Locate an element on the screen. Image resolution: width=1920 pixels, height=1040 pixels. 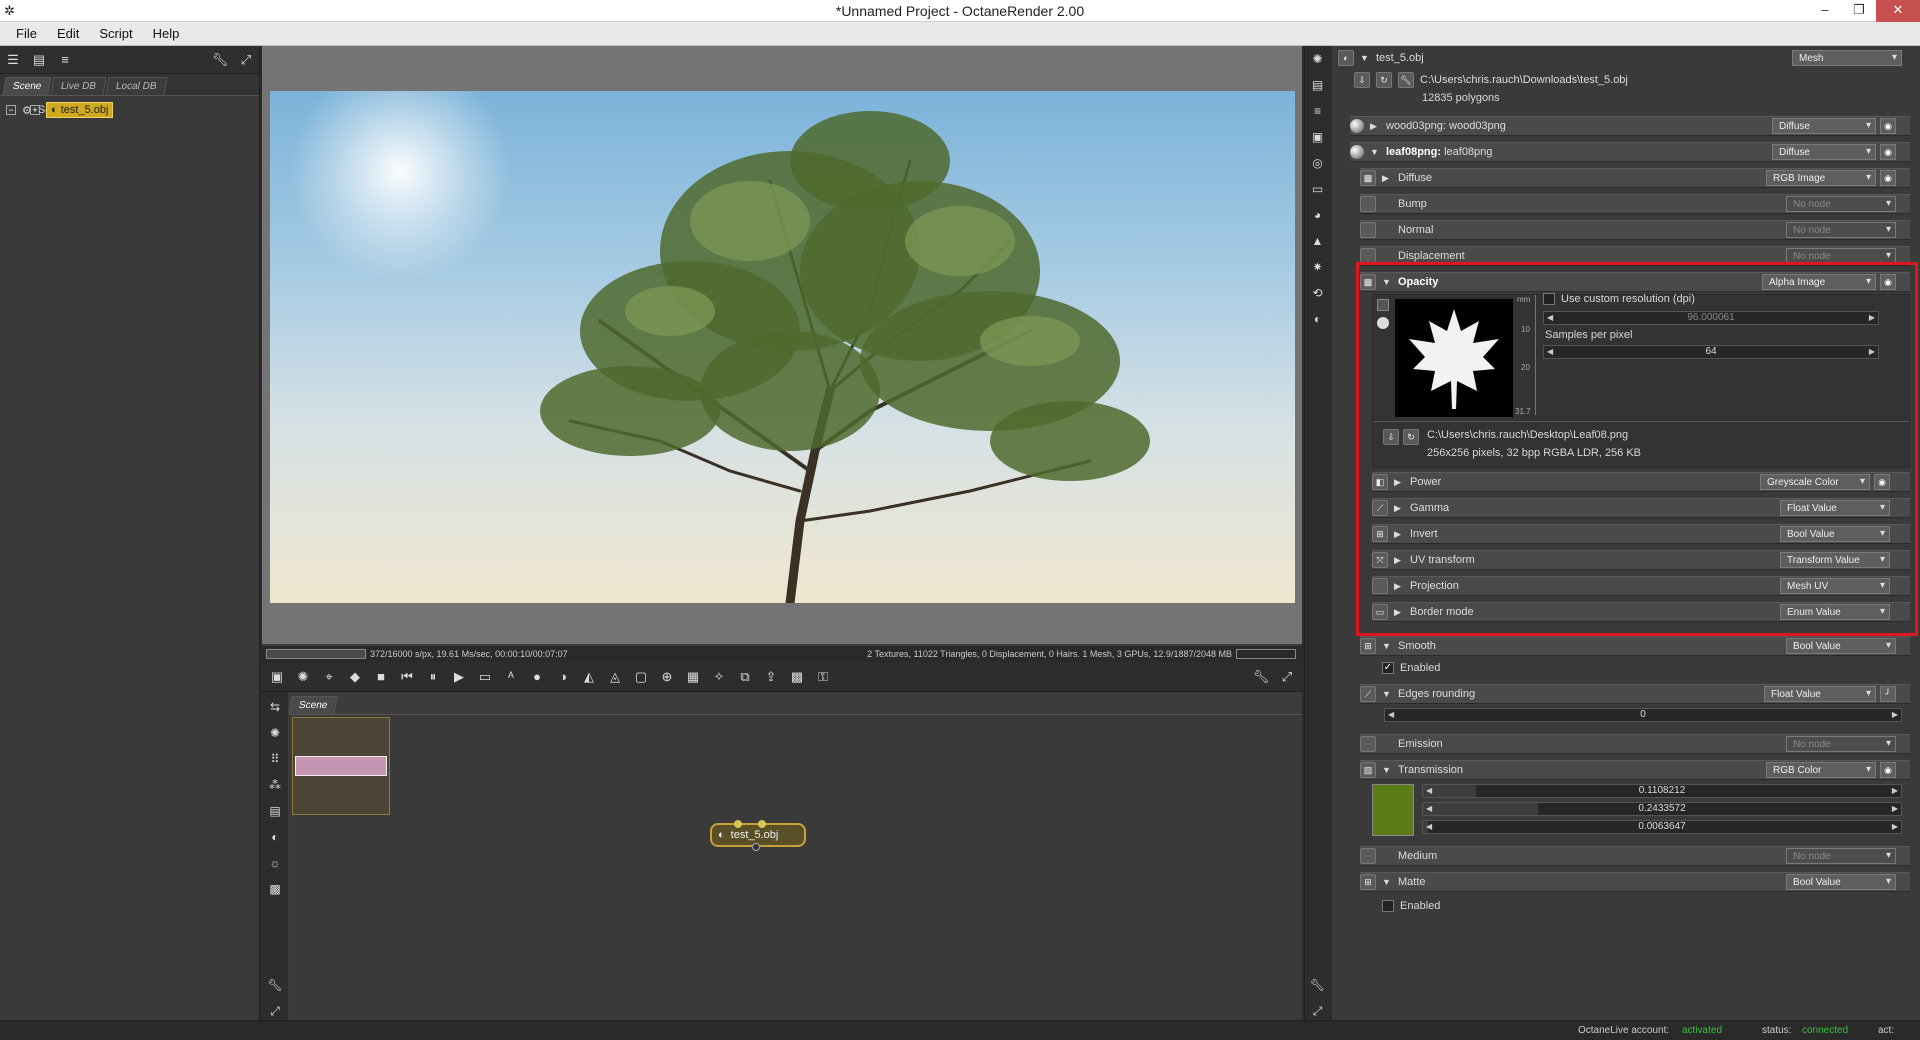
recenter-icon: ✺ is located at coordinates (303, 677).